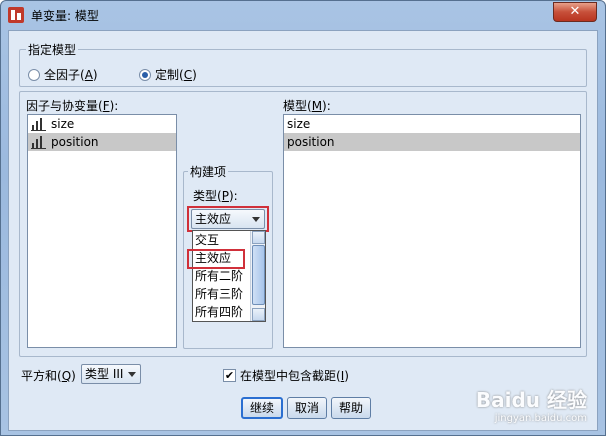 This screenshot has height=436, width=606. I want to click on close-button: ✕, so click(575, 12).